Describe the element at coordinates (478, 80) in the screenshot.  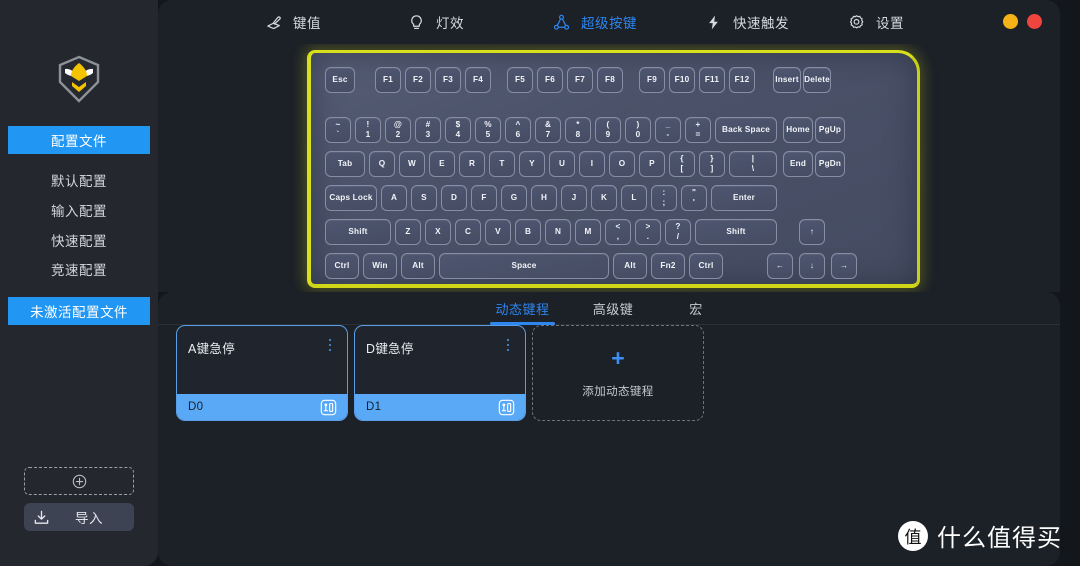
I see `keyboard-key: F4` at that location.